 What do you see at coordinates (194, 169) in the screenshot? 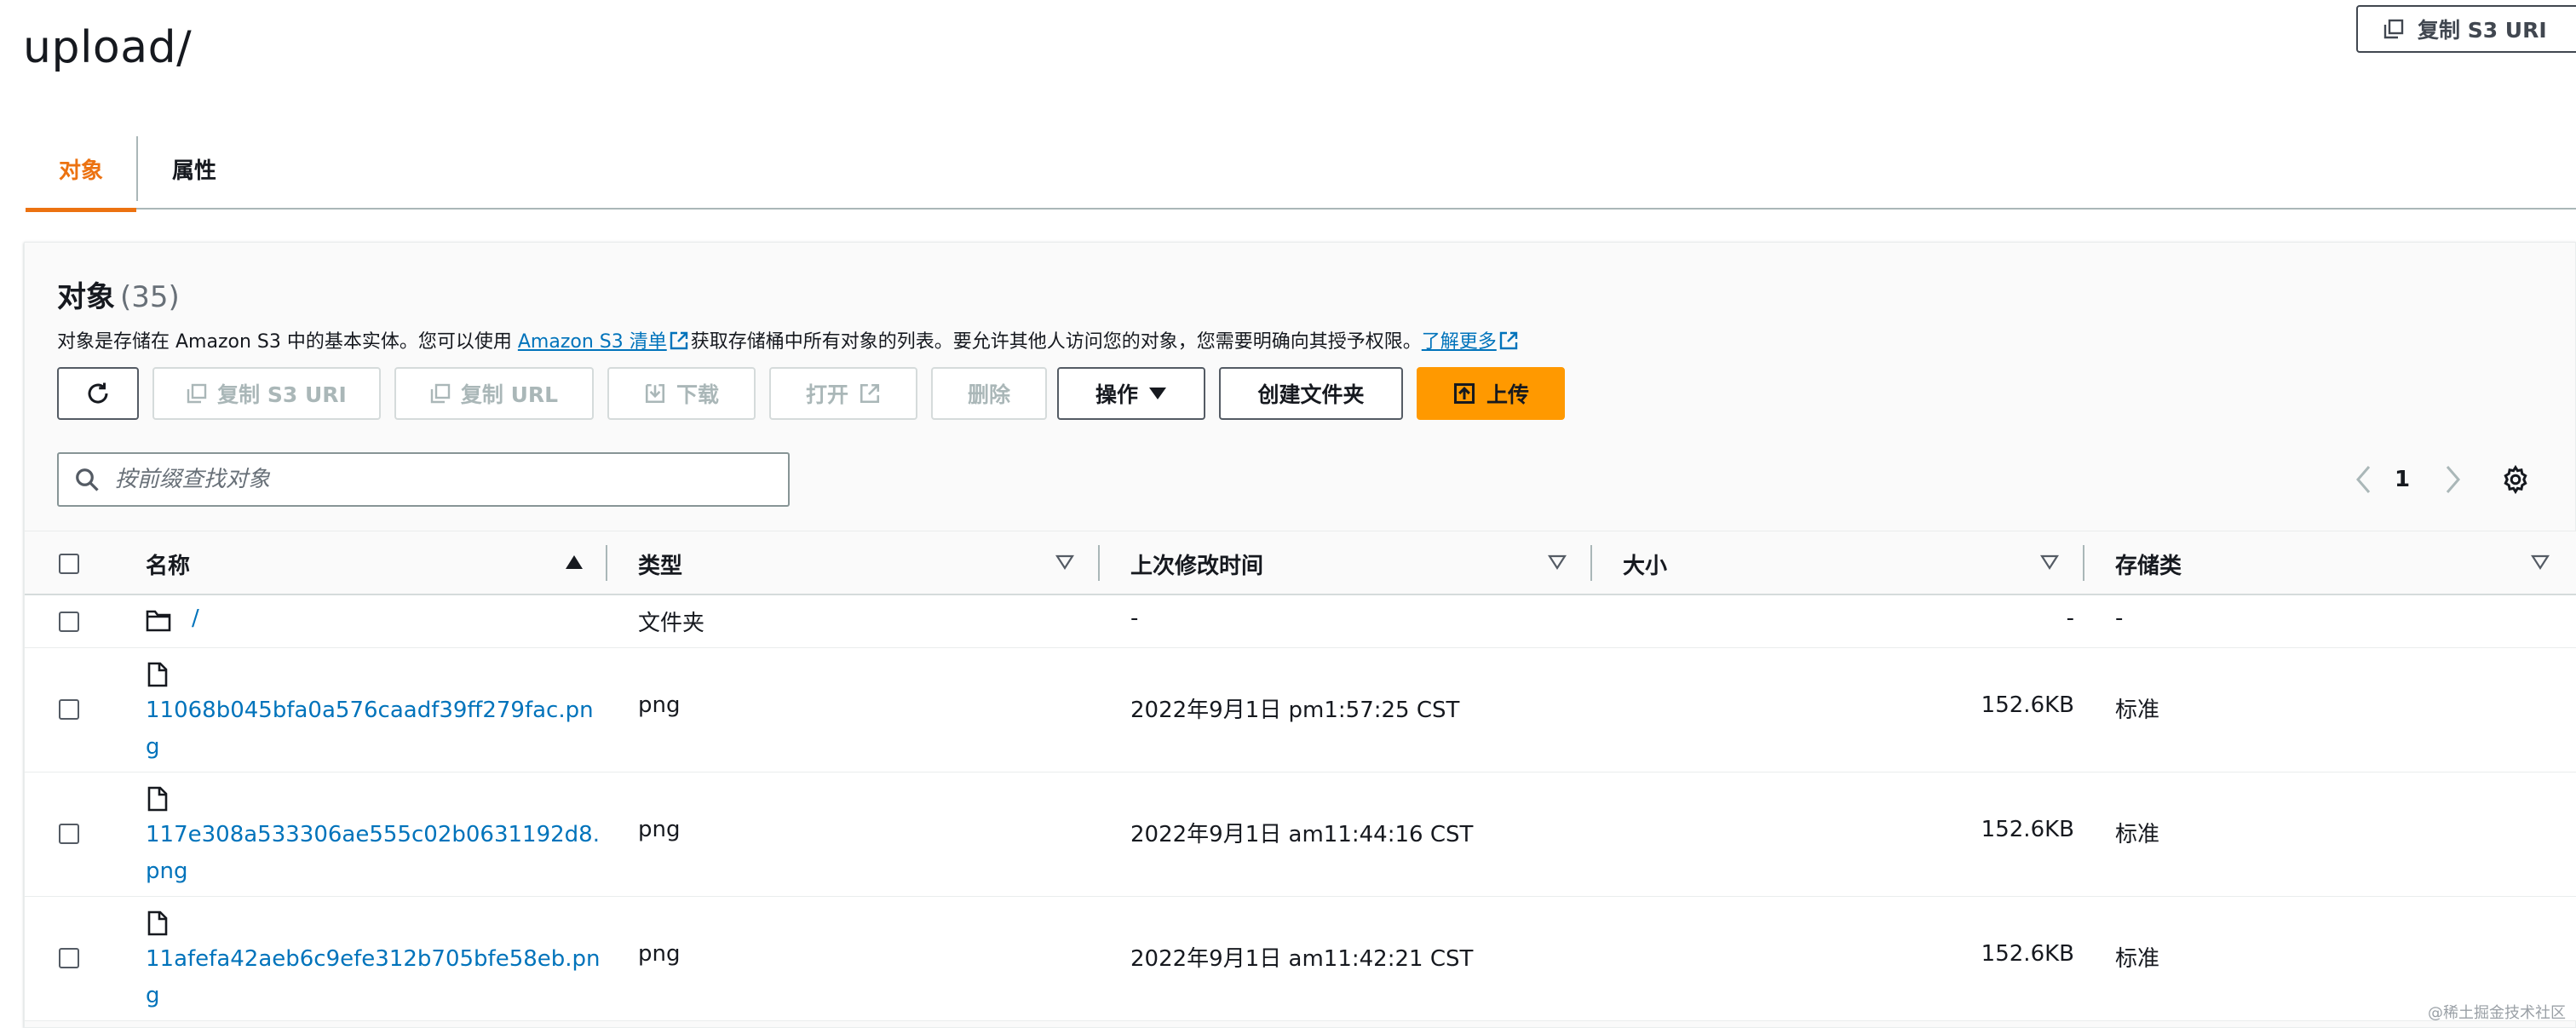
I see `tab-properties: 属性` at bounding box center [194, 169].